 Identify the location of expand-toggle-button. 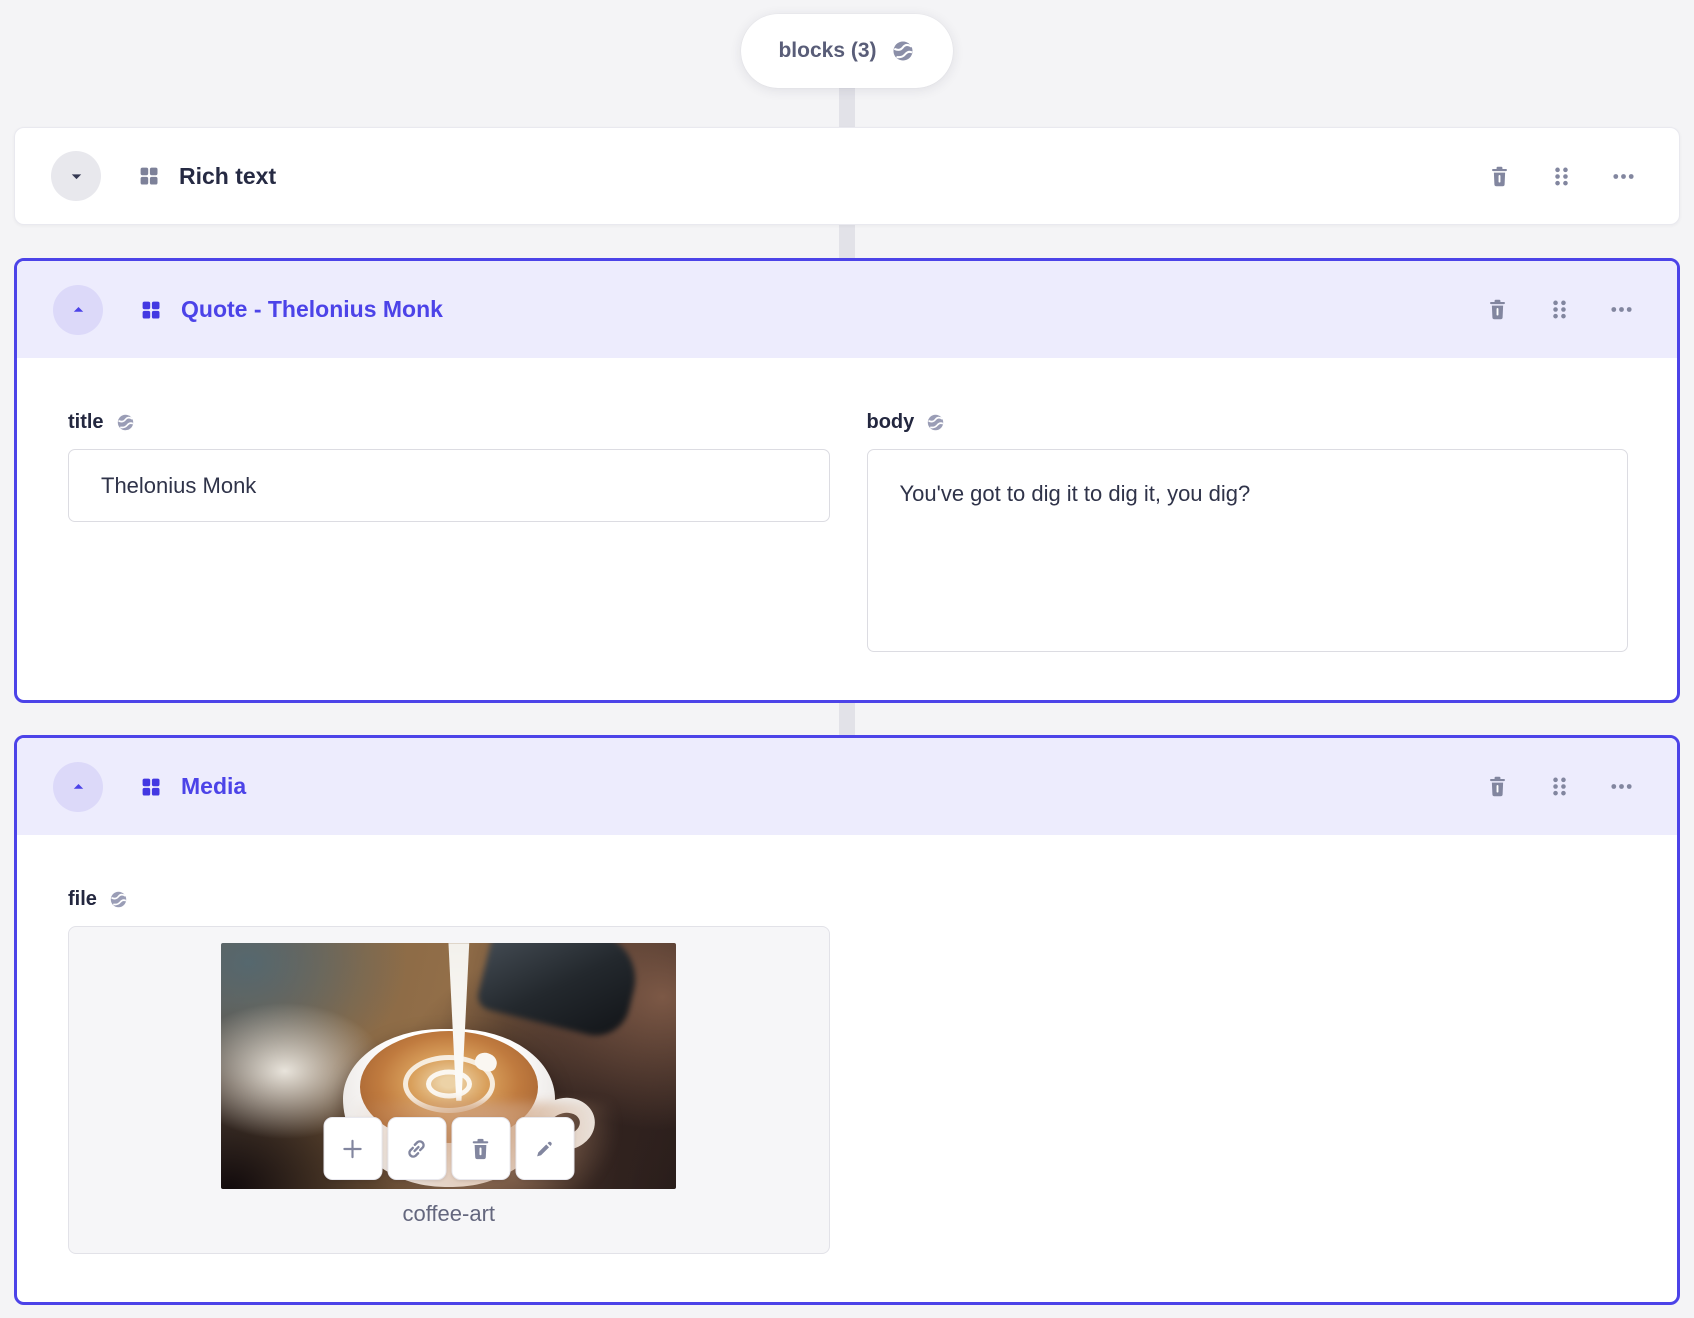
(76, 176).